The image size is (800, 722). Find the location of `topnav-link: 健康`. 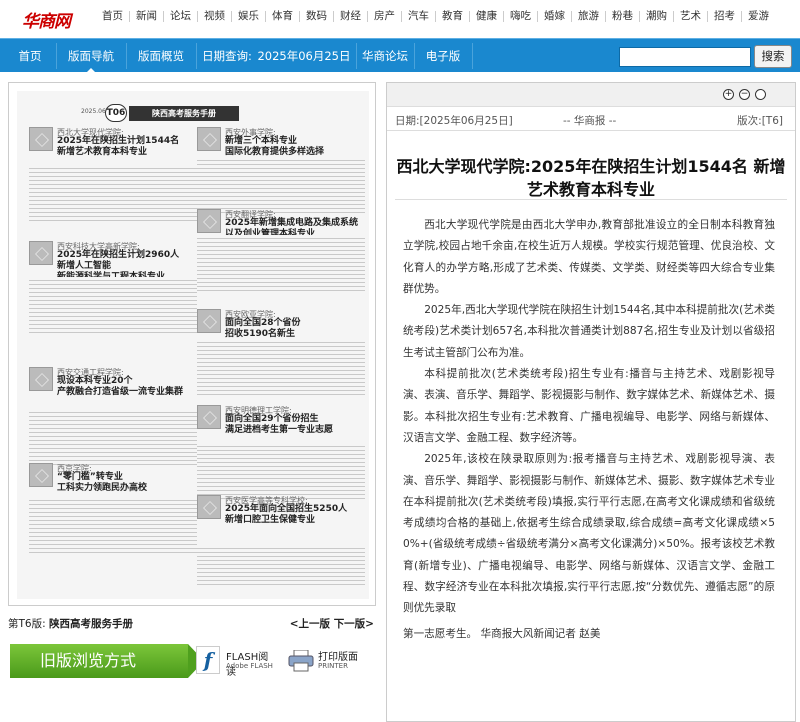

topnav-link: 健康 is located at coordinates (487, 16).